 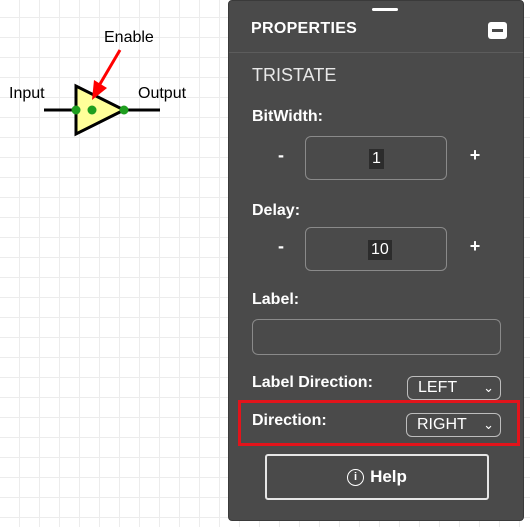 I want to click on enable-pin, so click(x=92, y=110).